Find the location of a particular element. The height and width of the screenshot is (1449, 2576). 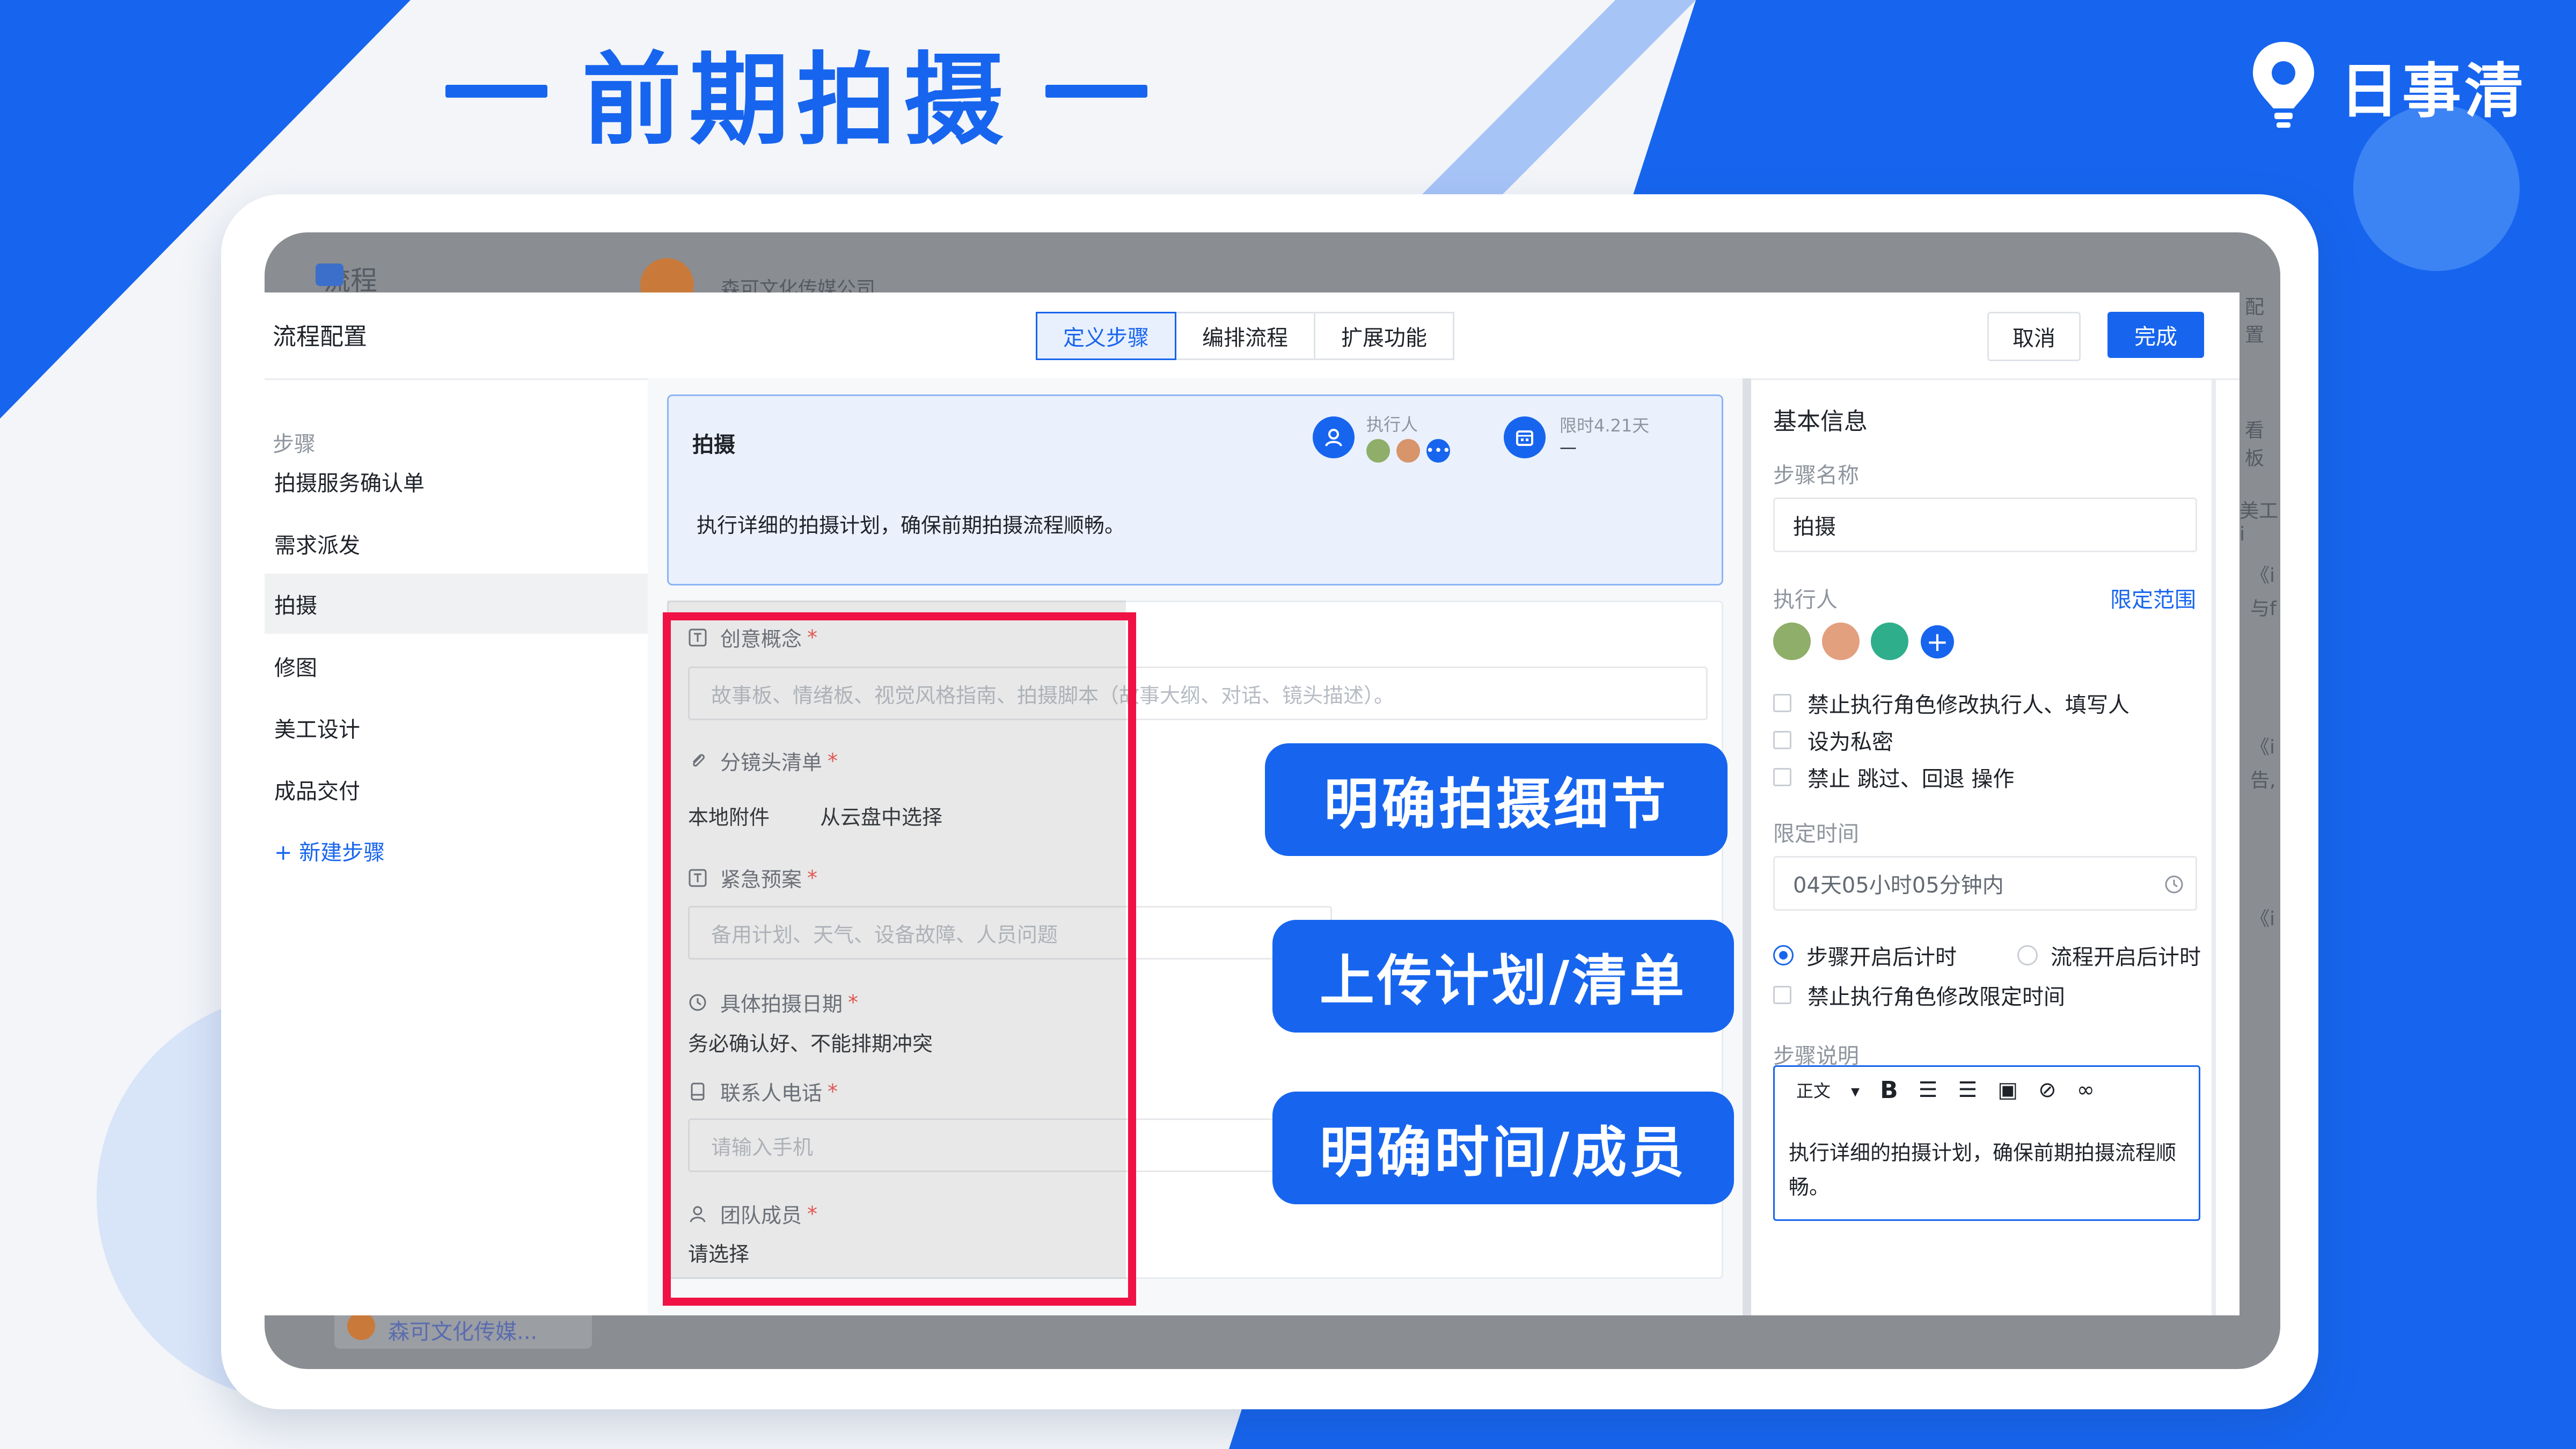

center-scrollbar is located at coordinates (1747, 846).